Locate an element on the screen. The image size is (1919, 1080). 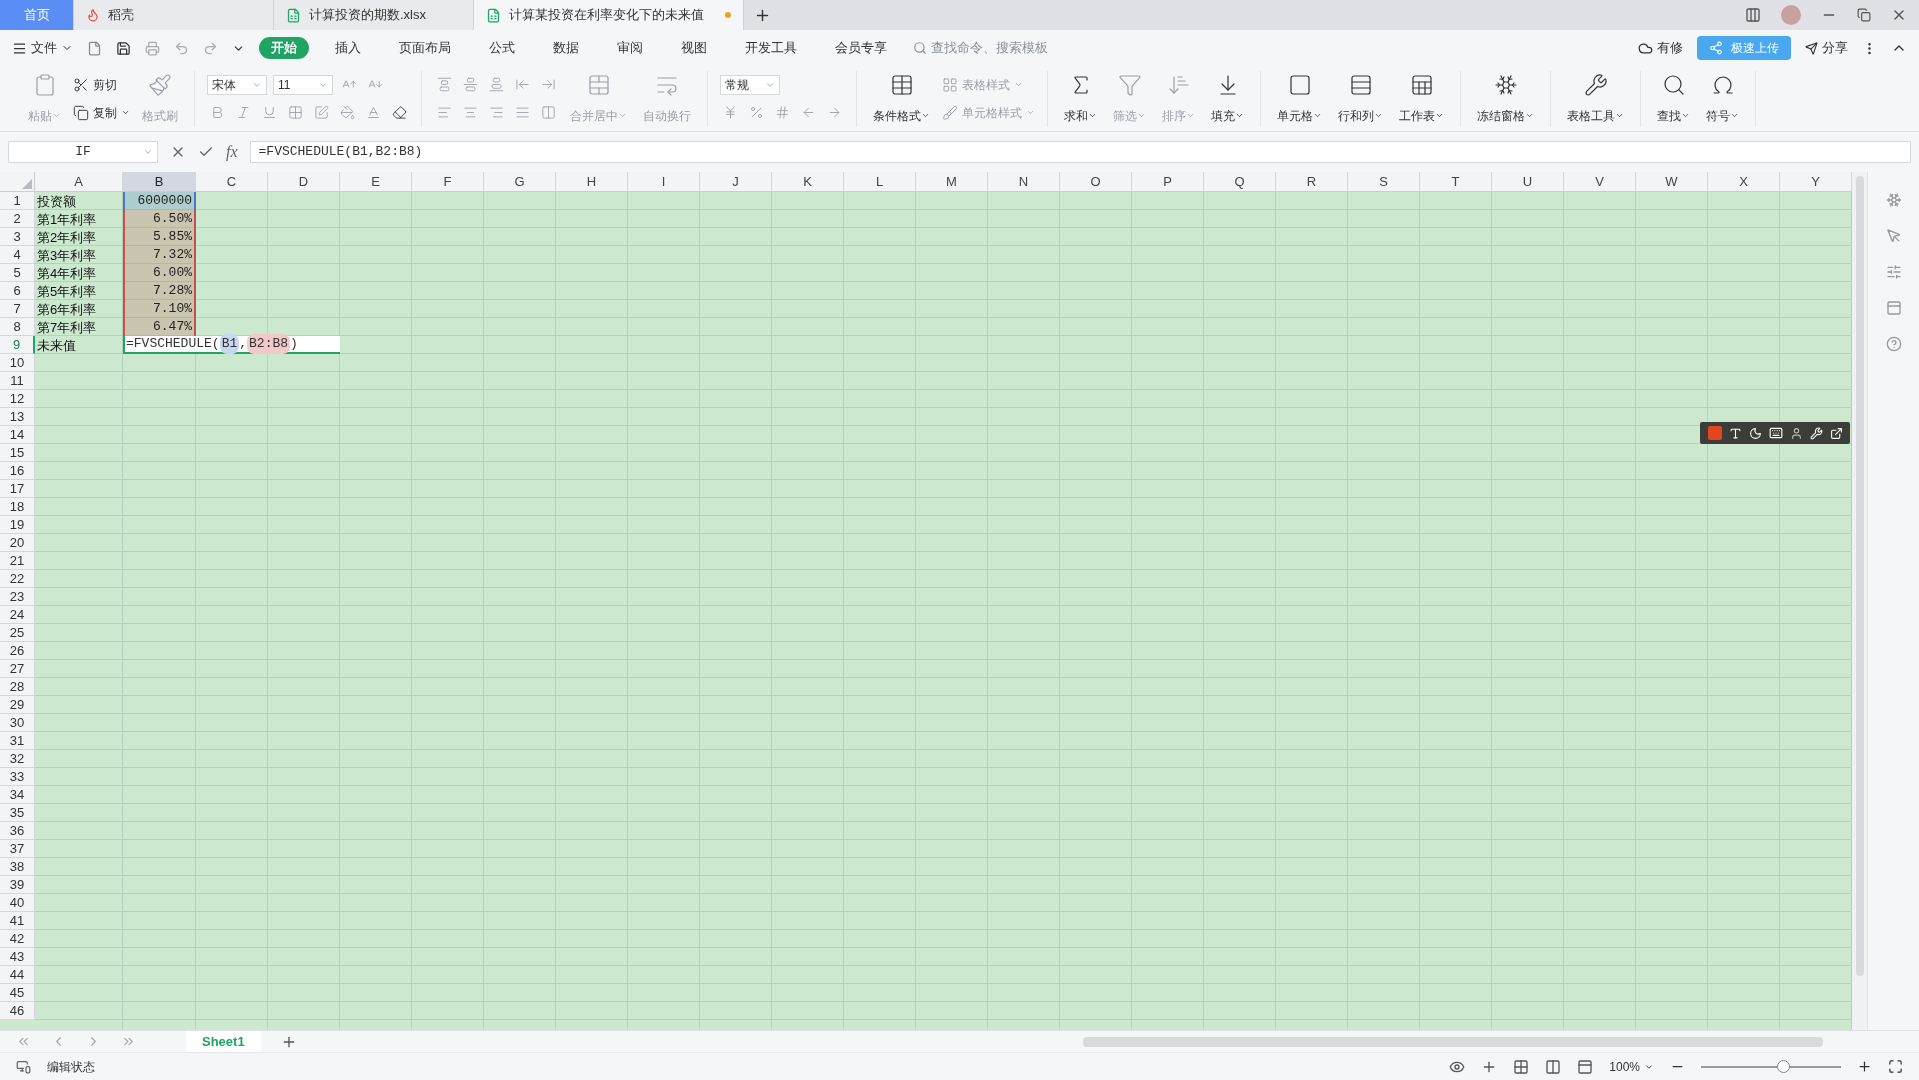
ribbon-button: 行和列 is located at coordinates (1360, 98).